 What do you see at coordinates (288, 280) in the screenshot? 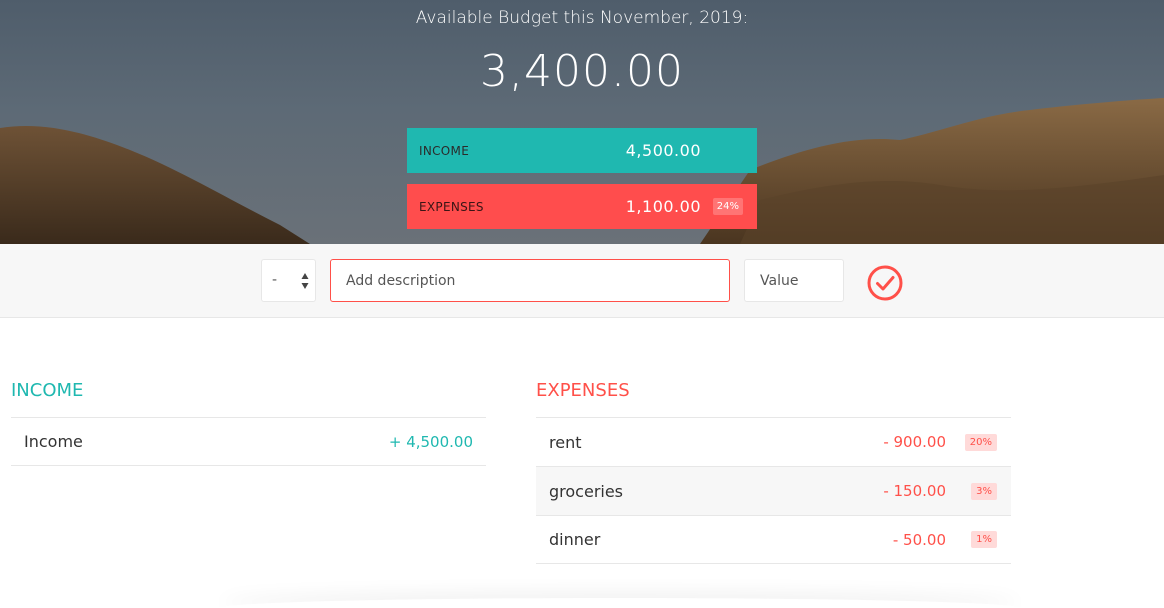
I see `type-select: -` at bounding box center [288, 280].